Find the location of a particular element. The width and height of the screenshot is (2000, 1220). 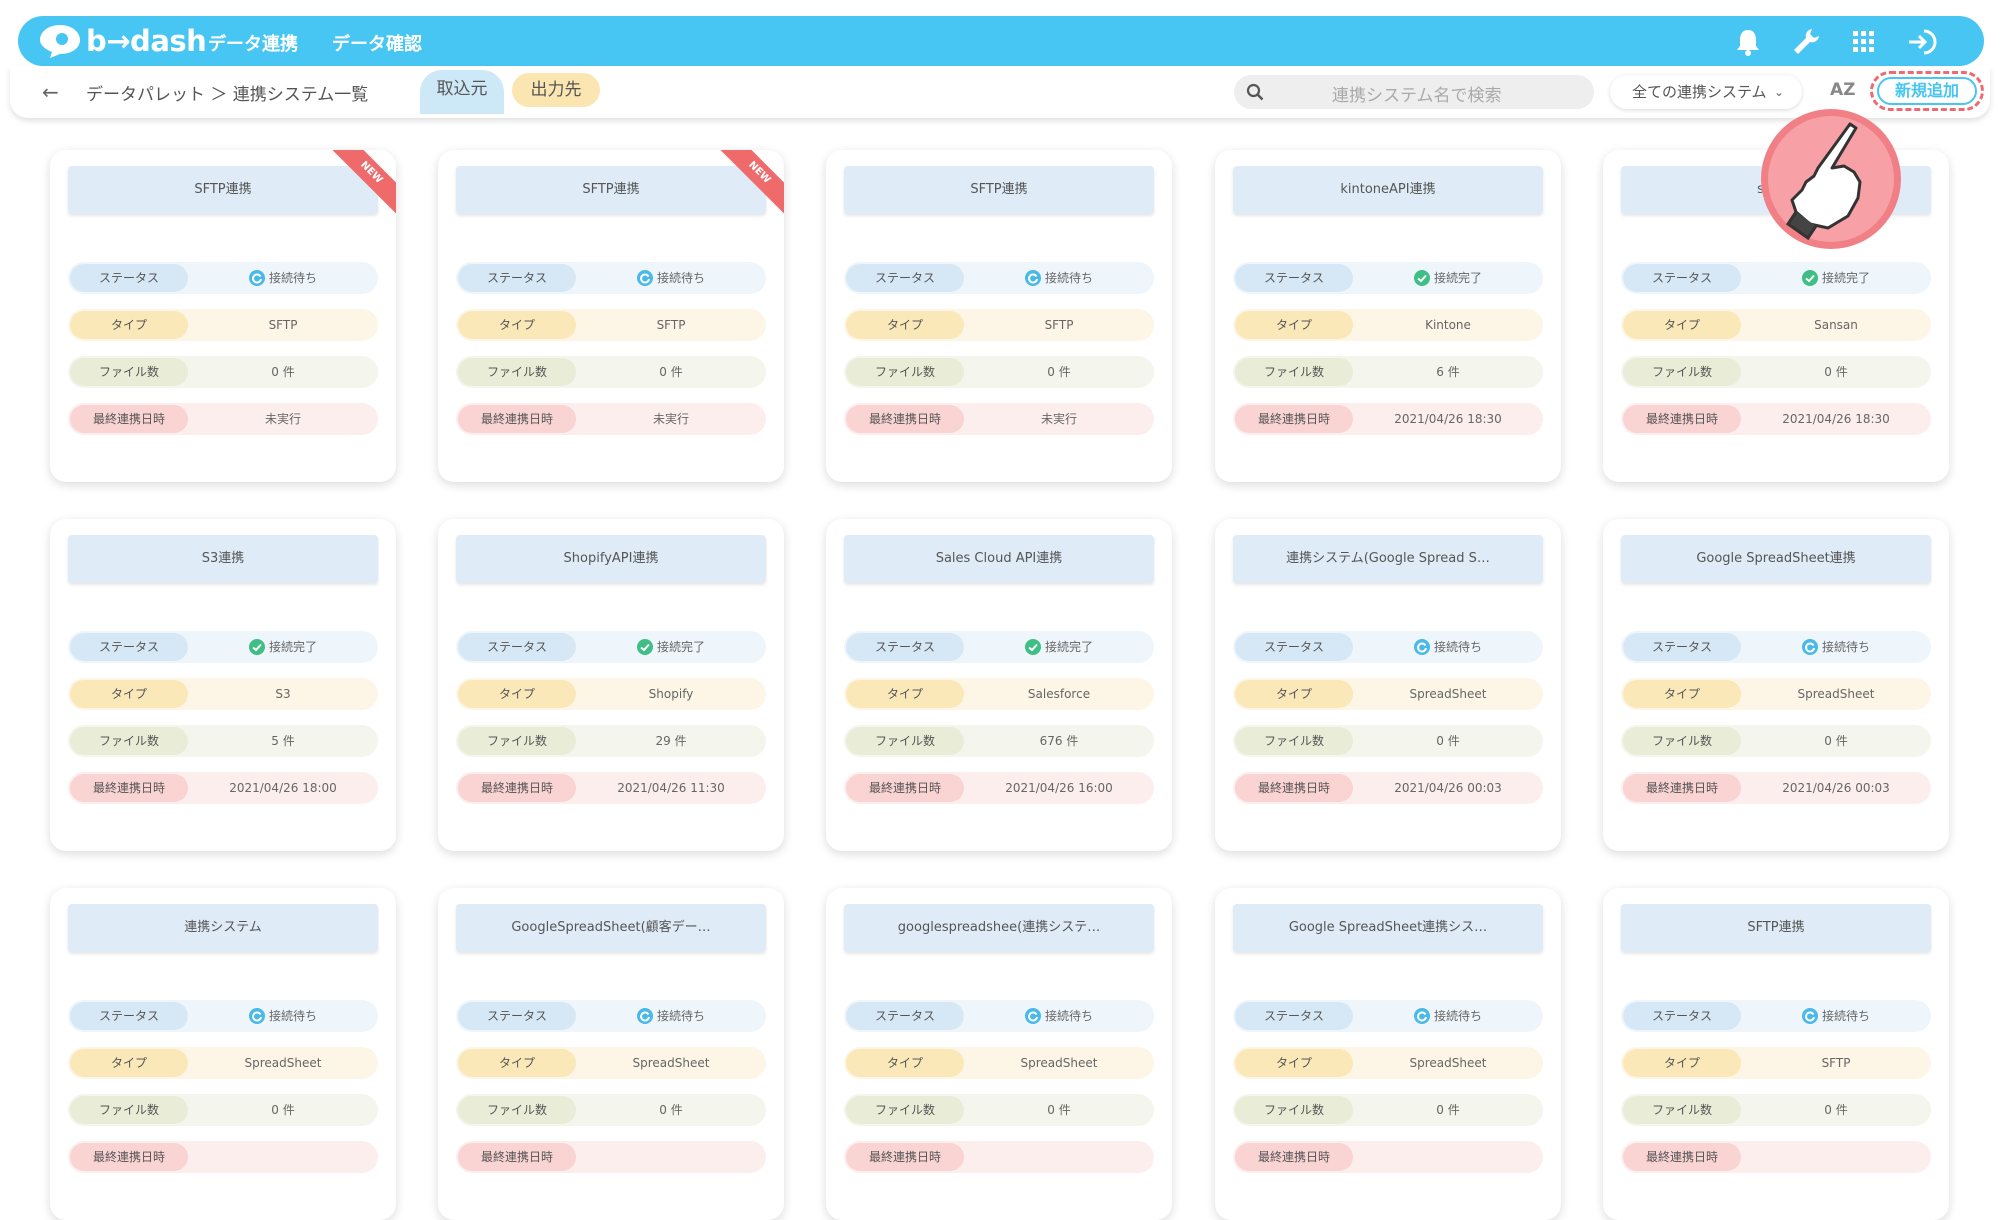

wrench-icon is located at coordinates (1806, 42).